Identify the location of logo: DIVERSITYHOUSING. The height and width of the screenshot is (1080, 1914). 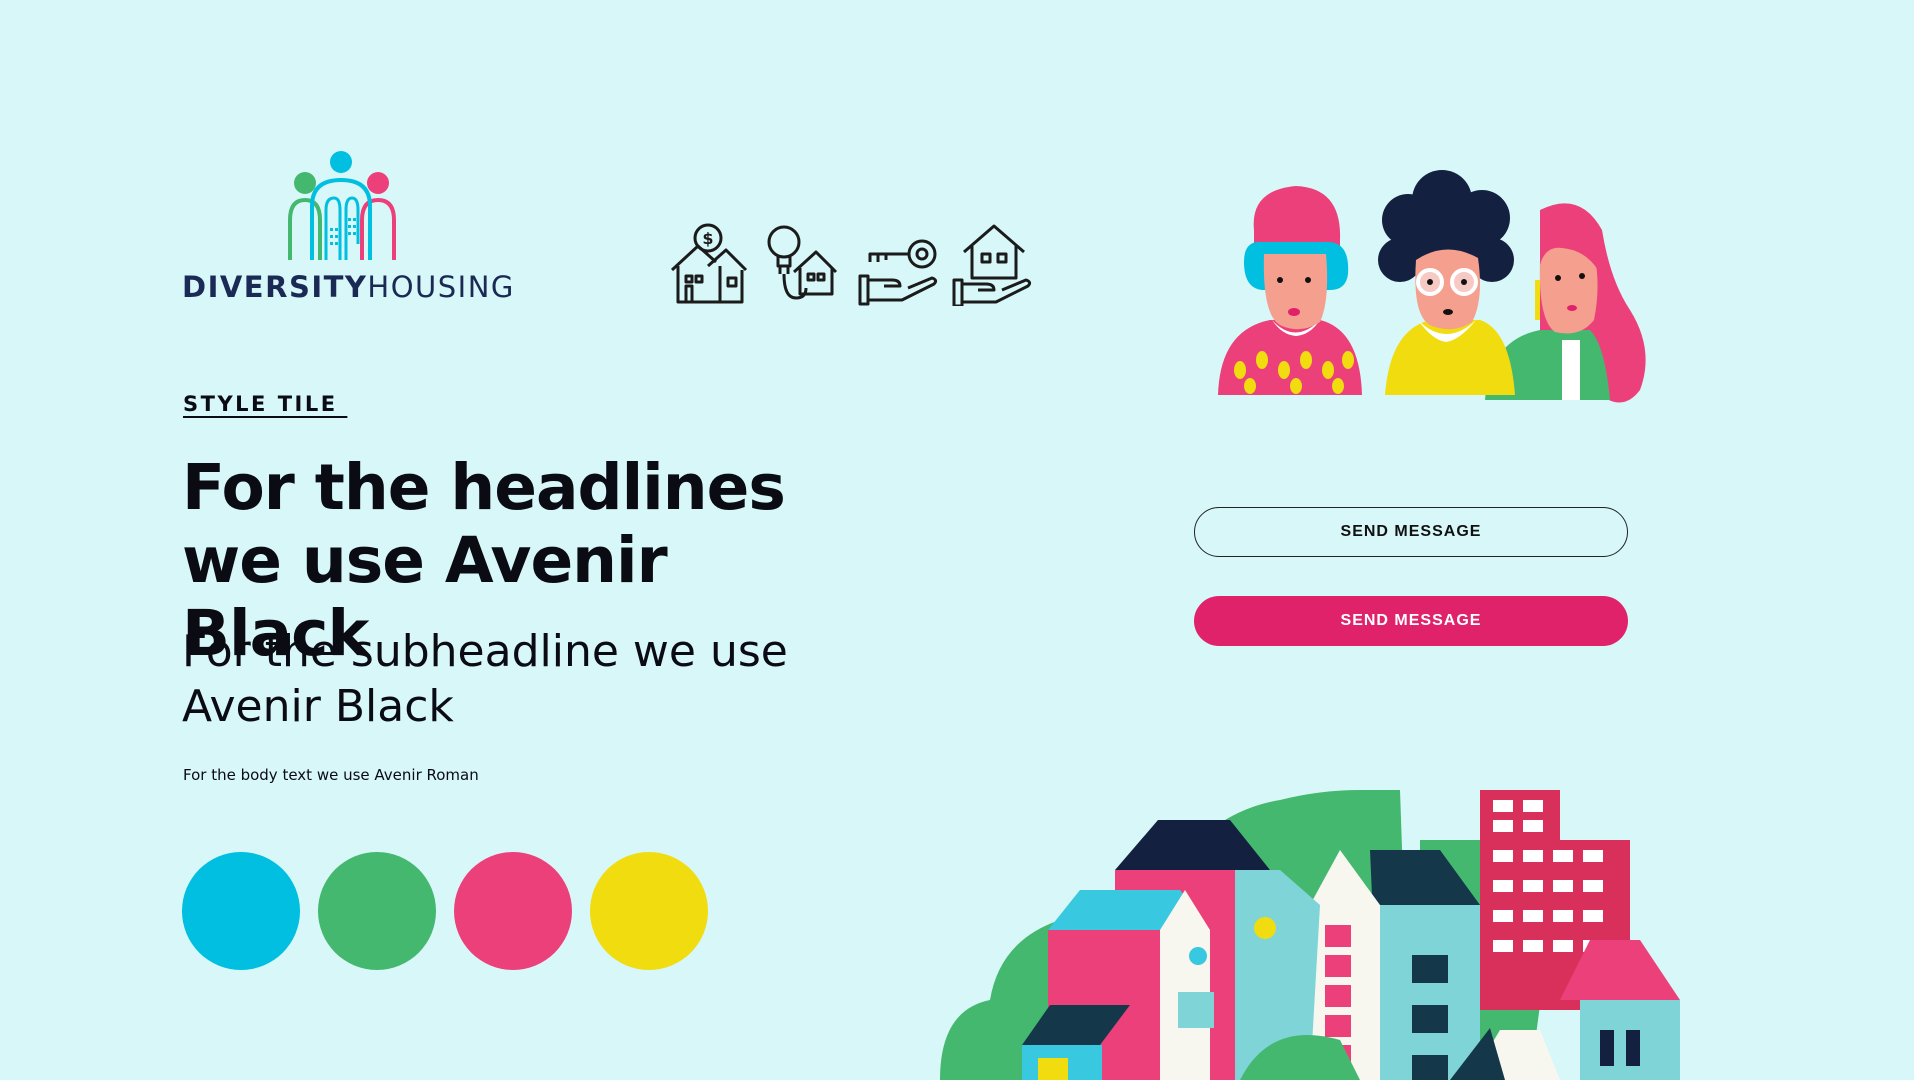
(347, 228).